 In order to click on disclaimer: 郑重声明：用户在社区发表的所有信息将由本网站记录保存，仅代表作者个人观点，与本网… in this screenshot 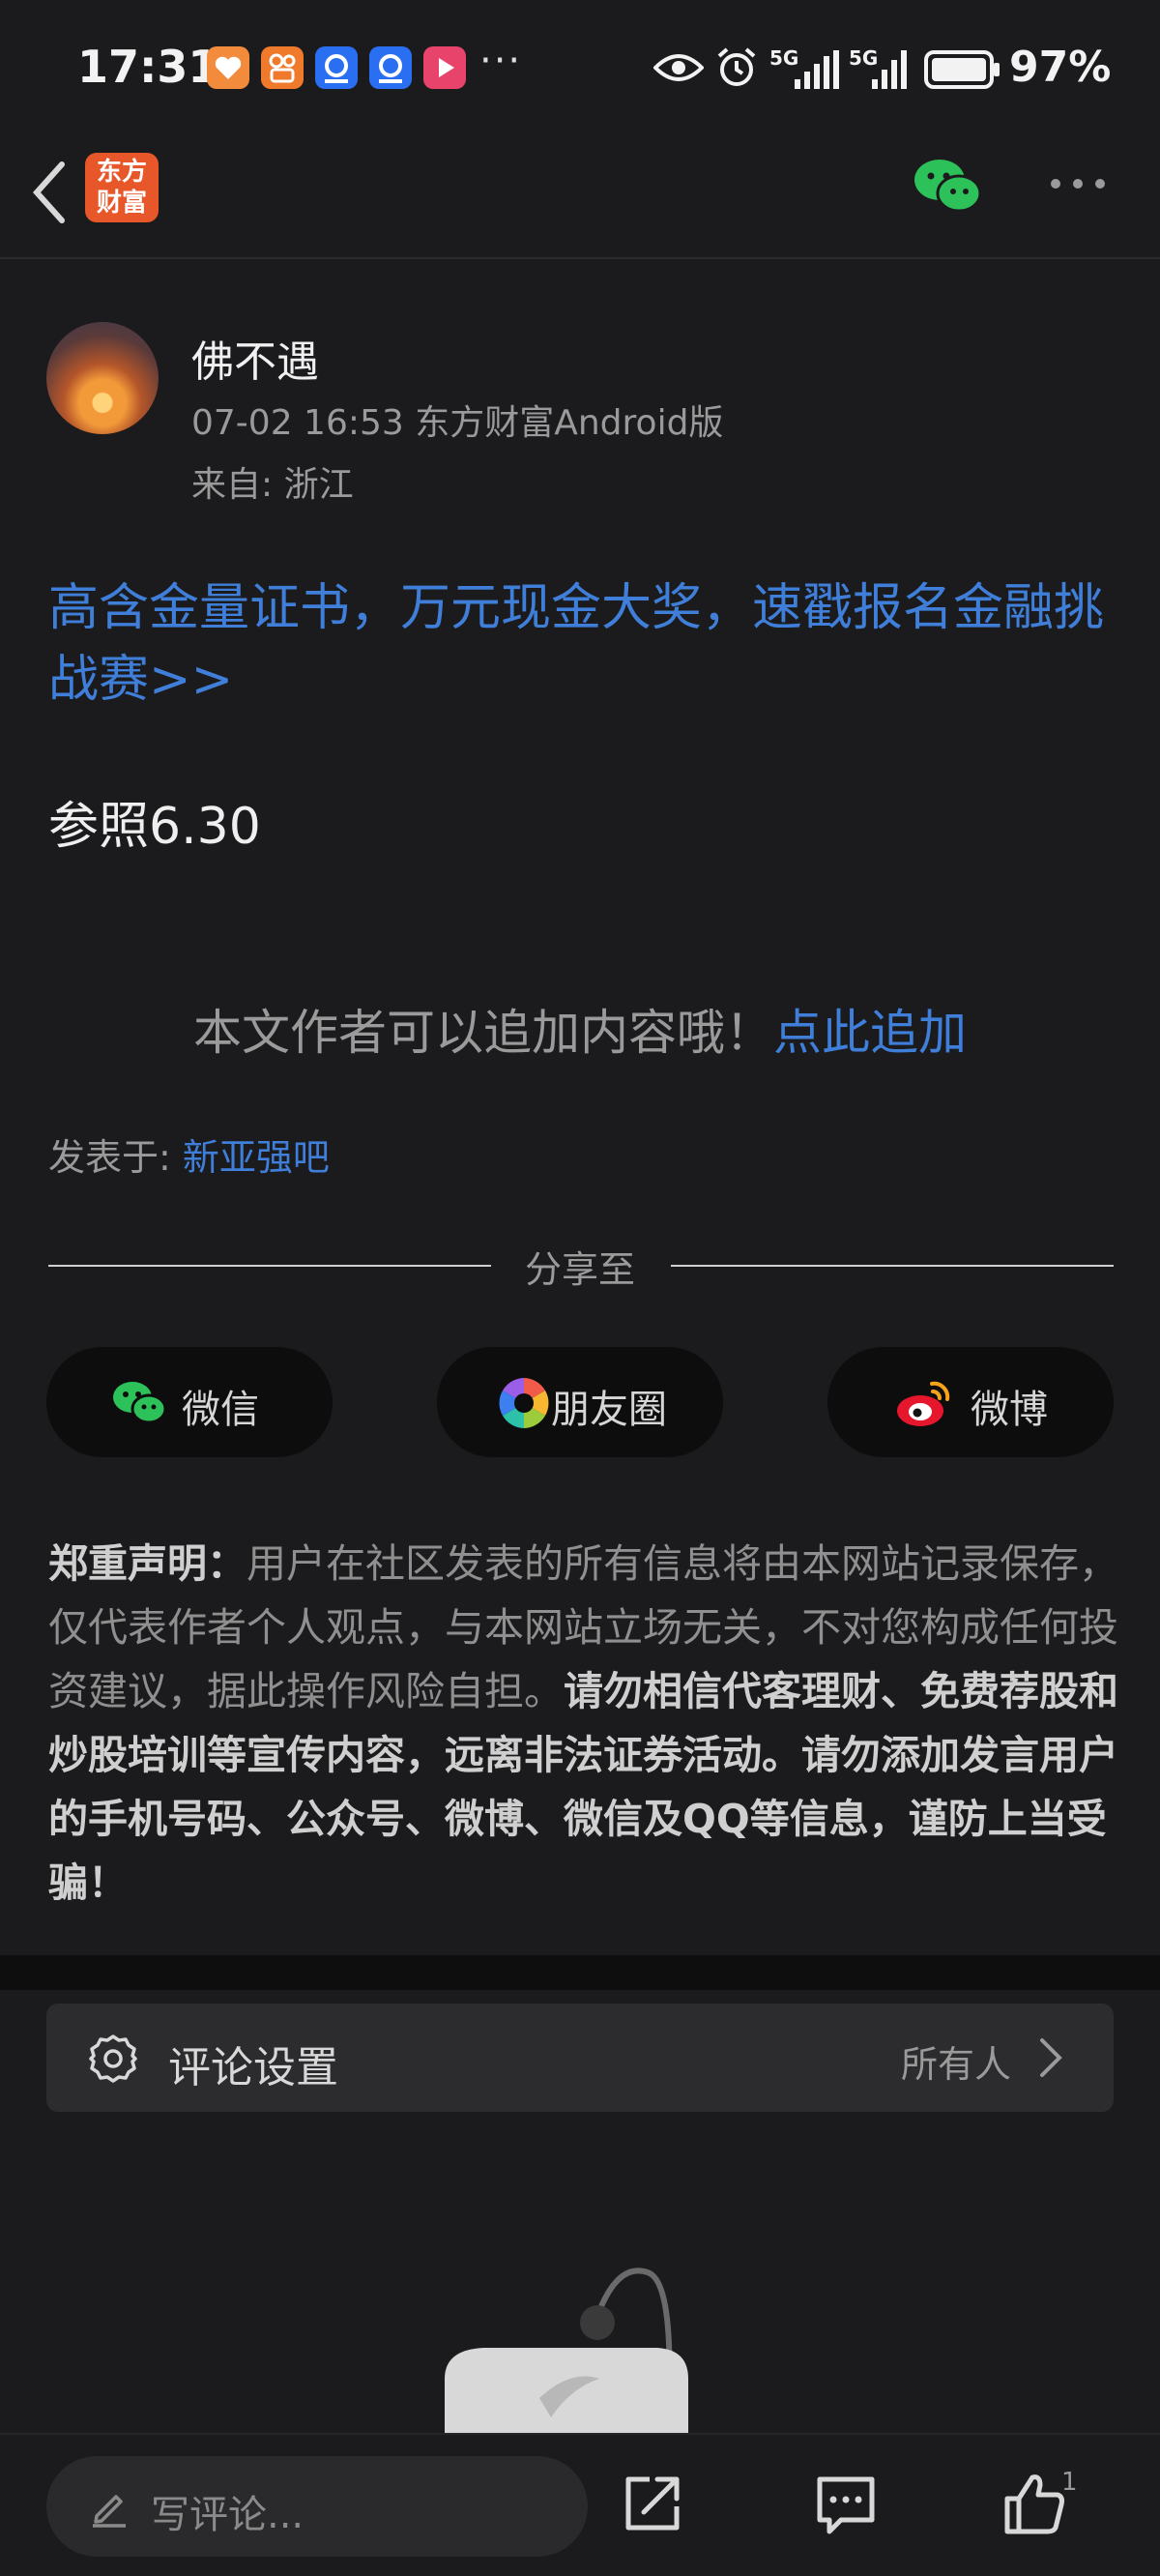, I will do `click(584, 1723)`.